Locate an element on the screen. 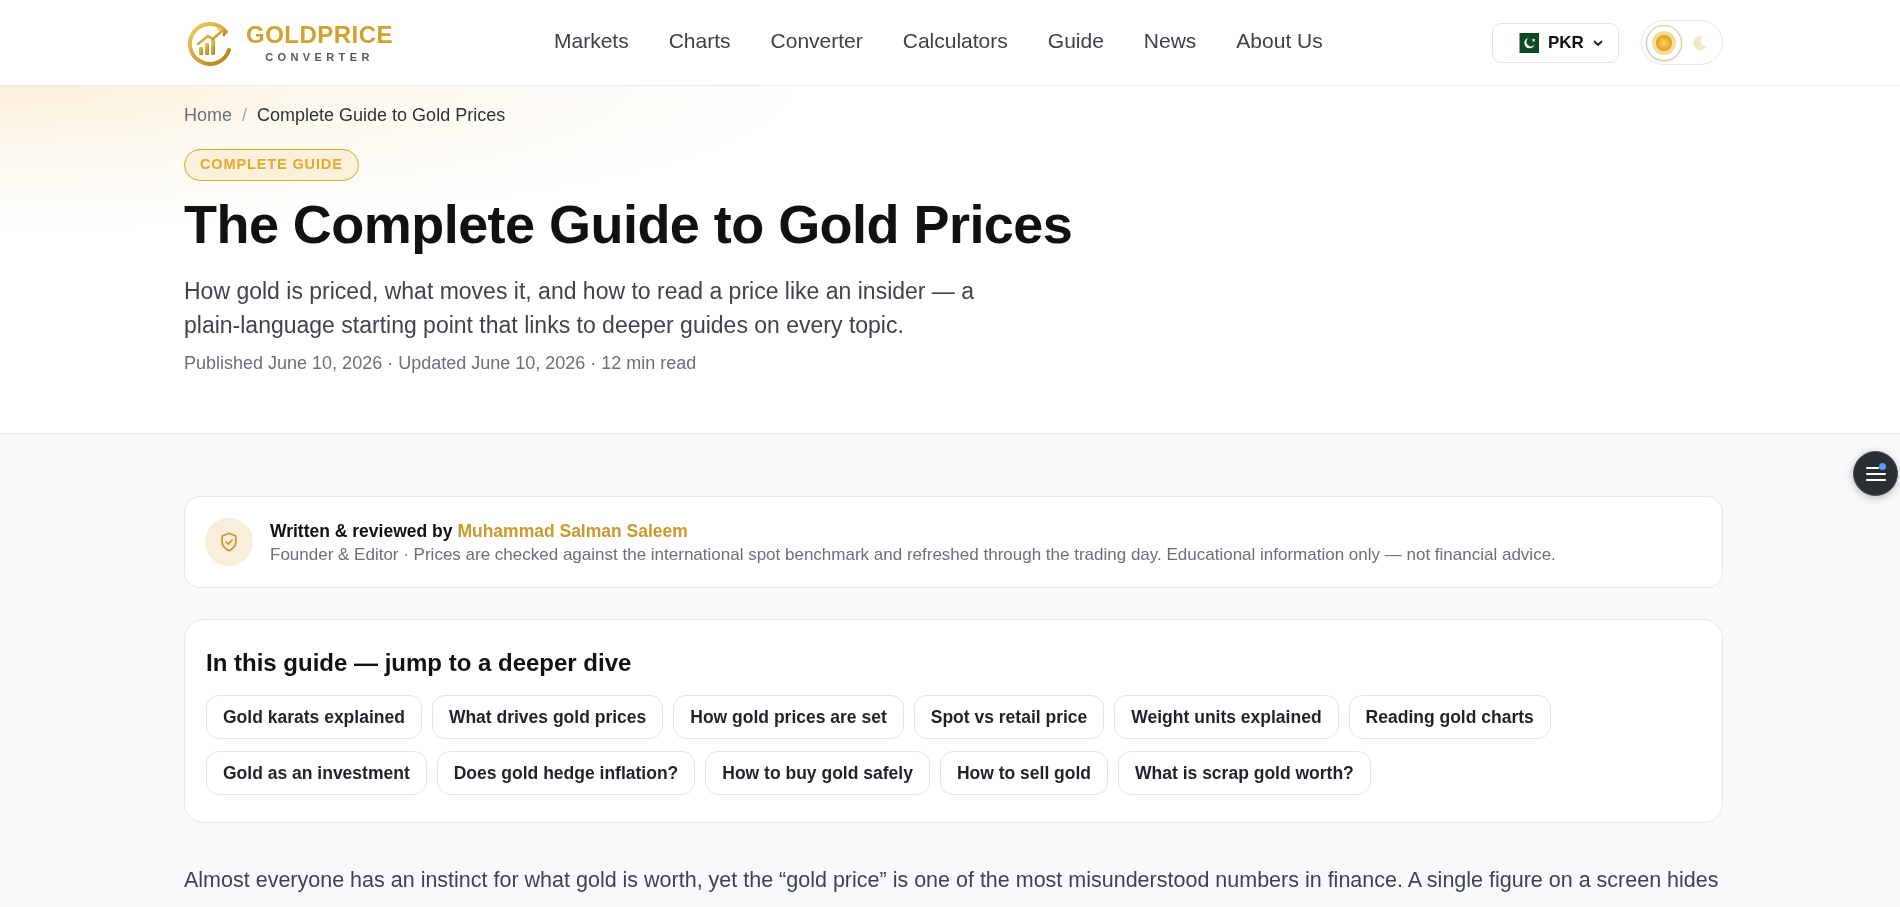 The width and height of the screenshot is (1900, 907). topic-chip: Gold as an investment is located at coordinates (316, 773).